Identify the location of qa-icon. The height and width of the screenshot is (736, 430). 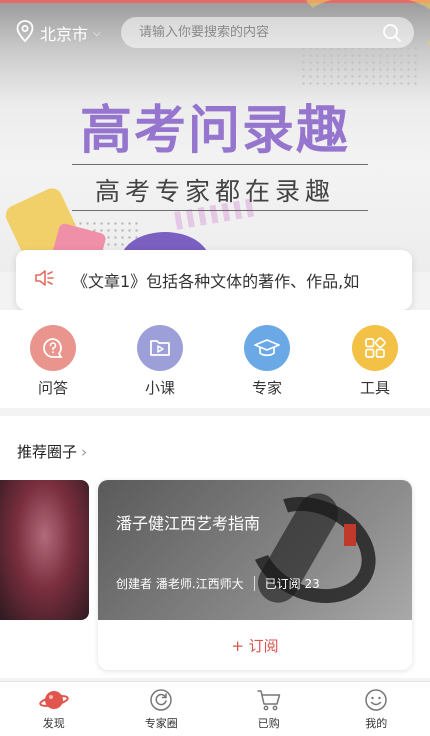
(53, 348).